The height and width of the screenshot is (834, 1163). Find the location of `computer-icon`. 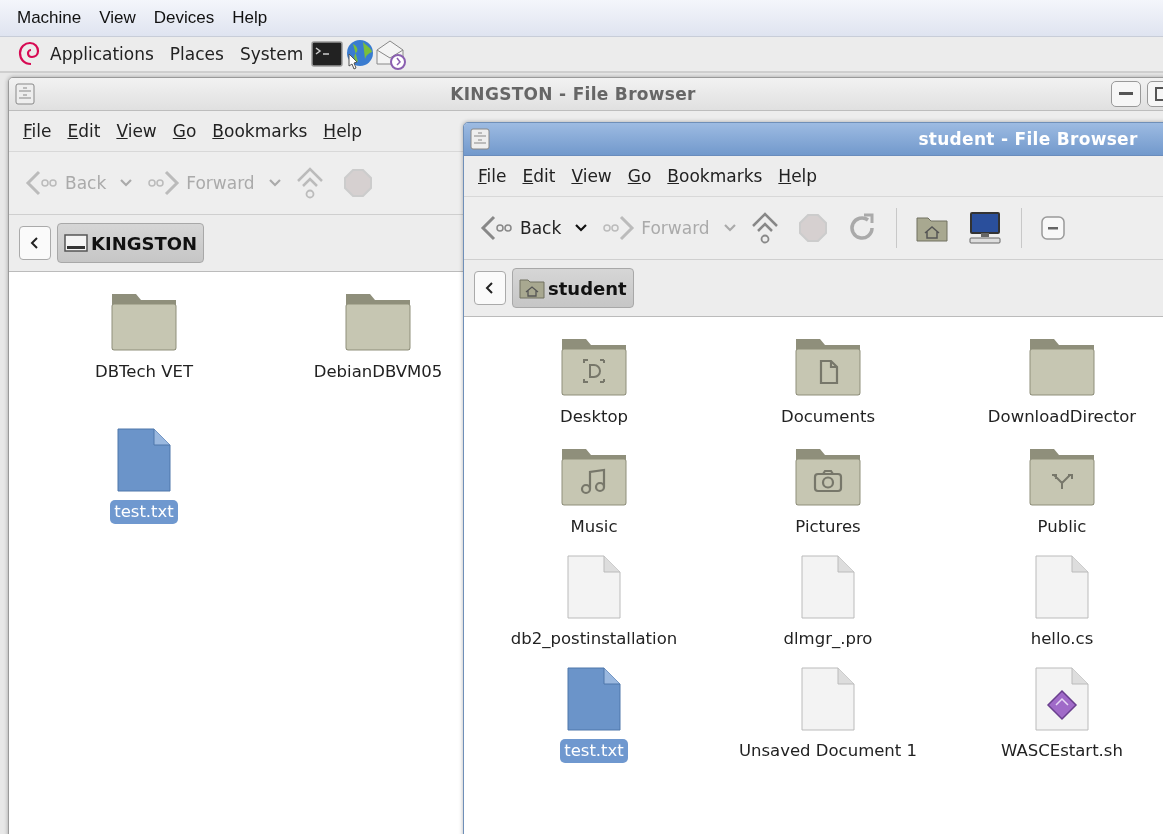

computer-icon is located at coordinates (984, 228).